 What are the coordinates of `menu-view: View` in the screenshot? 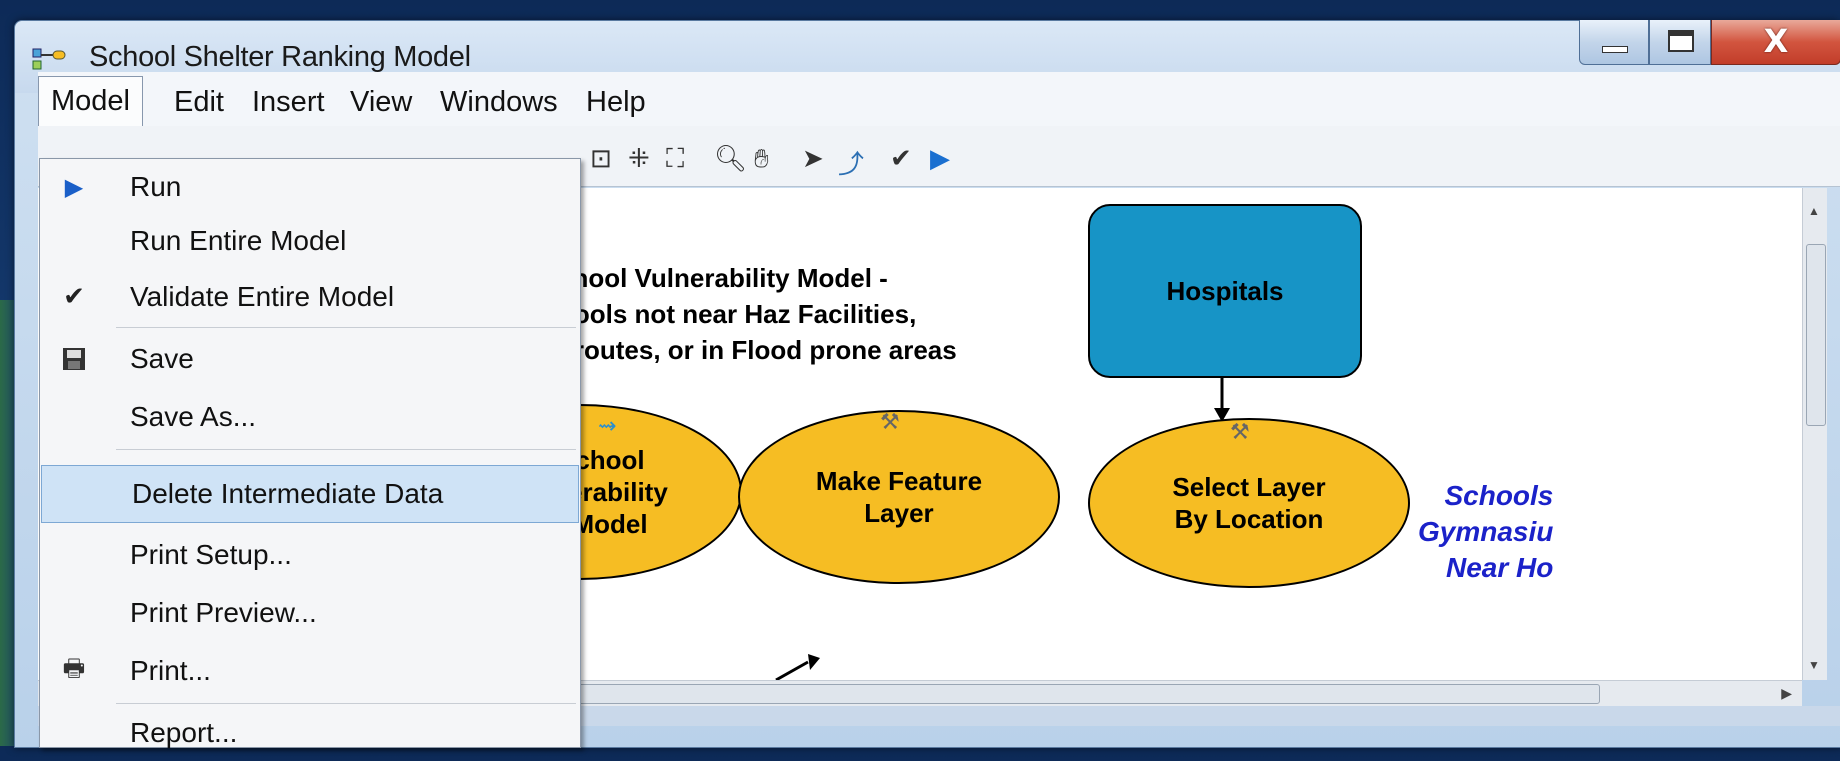 It's located at (381, 102).